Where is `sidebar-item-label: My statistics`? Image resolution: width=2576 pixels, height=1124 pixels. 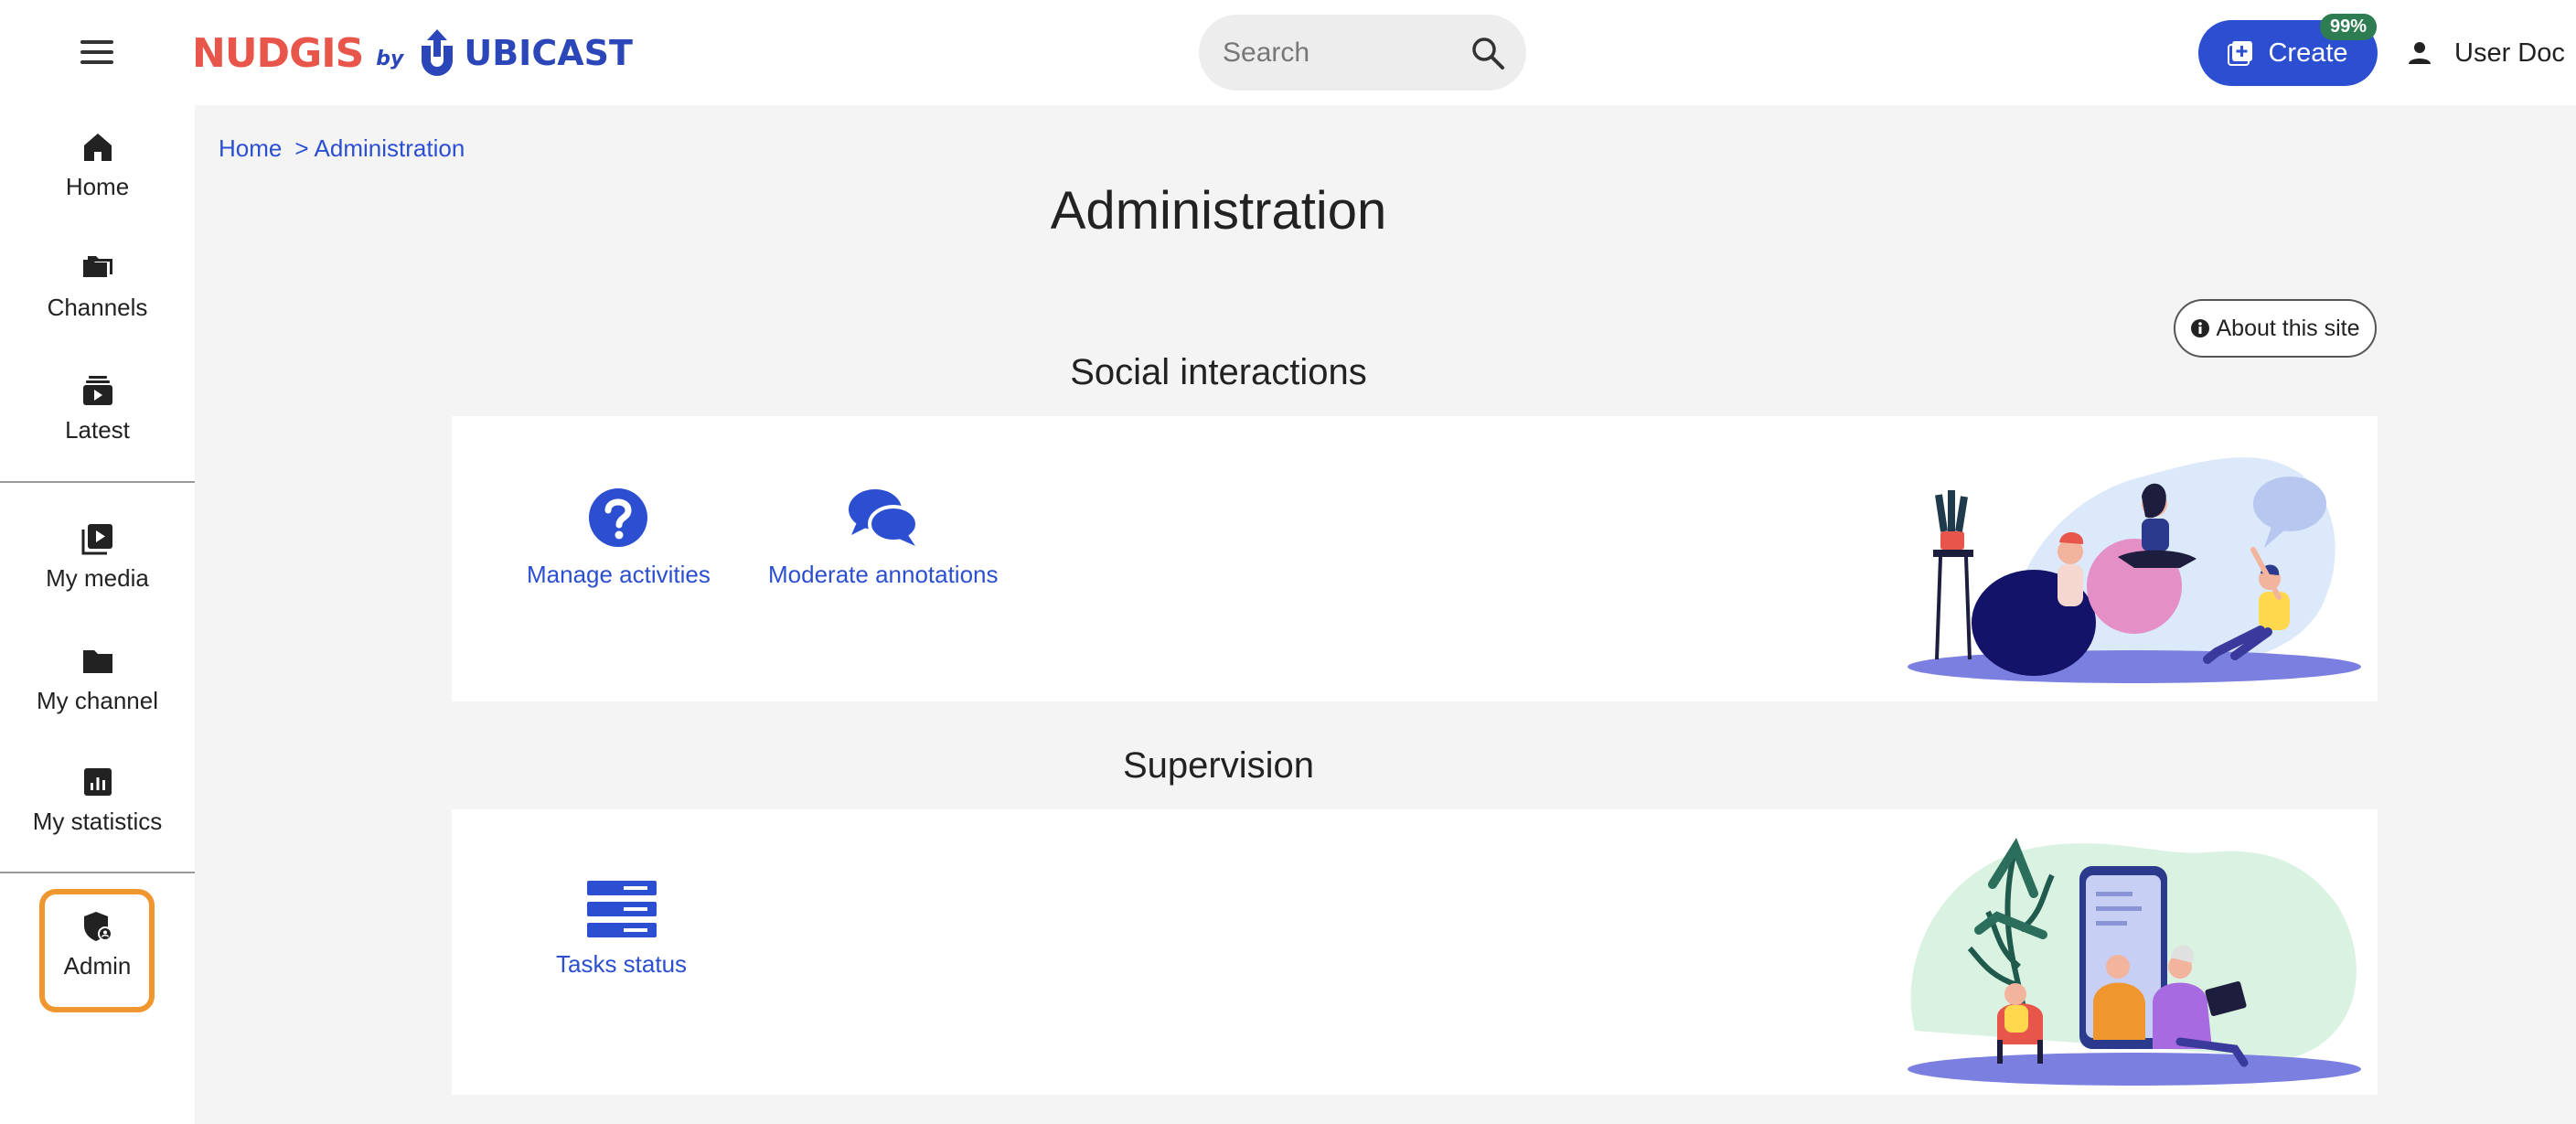 sidebar-item-label: My statistics is located at coordinates (97, 822).